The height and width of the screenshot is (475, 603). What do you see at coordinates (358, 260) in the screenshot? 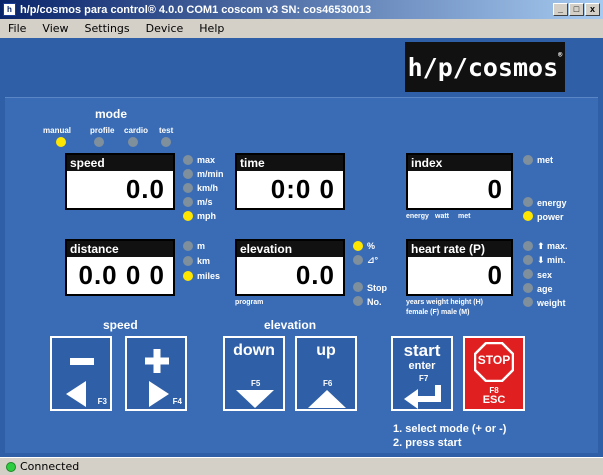
I see `elevation-unit-degree-indicator` at bounding box center [358, 260].